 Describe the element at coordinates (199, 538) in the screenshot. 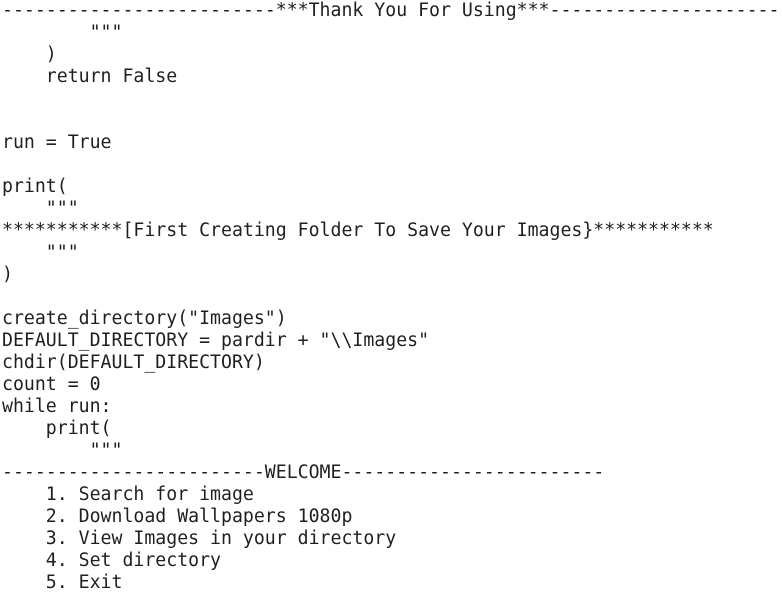

I see `code-line: 3. View Images in your directory` at that location.